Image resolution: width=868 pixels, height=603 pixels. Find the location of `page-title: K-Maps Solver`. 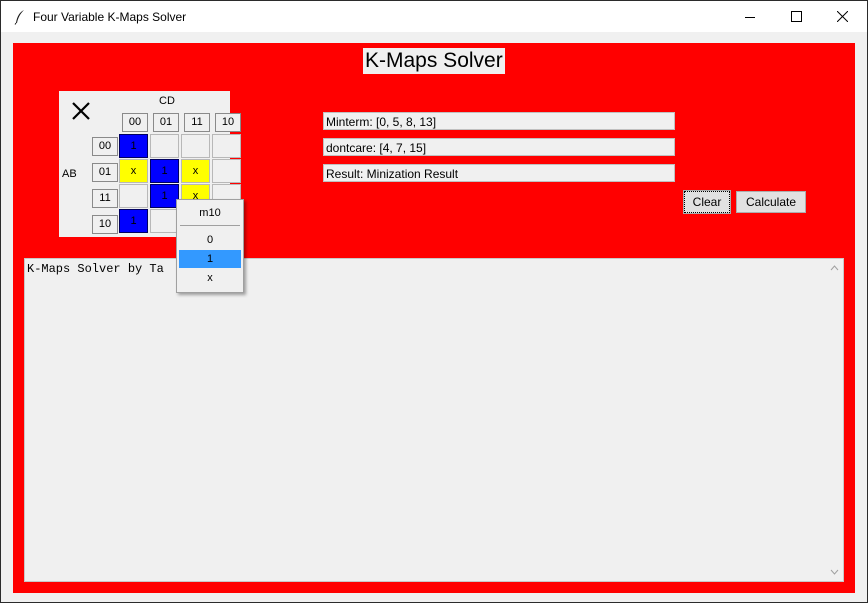

page-title: K-Maps Solver is located at coordinates (434, 61).